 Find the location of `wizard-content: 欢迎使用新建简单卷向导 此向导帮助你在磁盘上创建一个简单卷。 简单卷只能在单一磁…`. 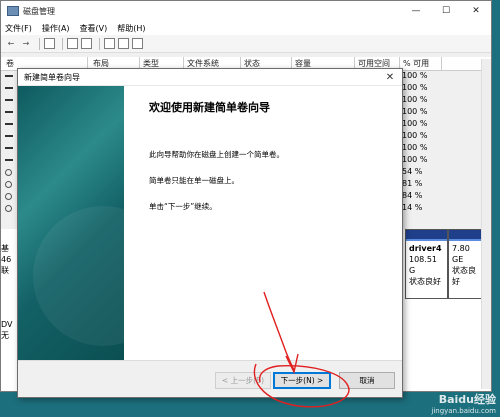

wizard-content: 欢迎使用新建简单卷向导 此向导帮助你在磁盘上创建一个简单卷。 简单卷只能在单一磁… is located at coordinates (269, 163).